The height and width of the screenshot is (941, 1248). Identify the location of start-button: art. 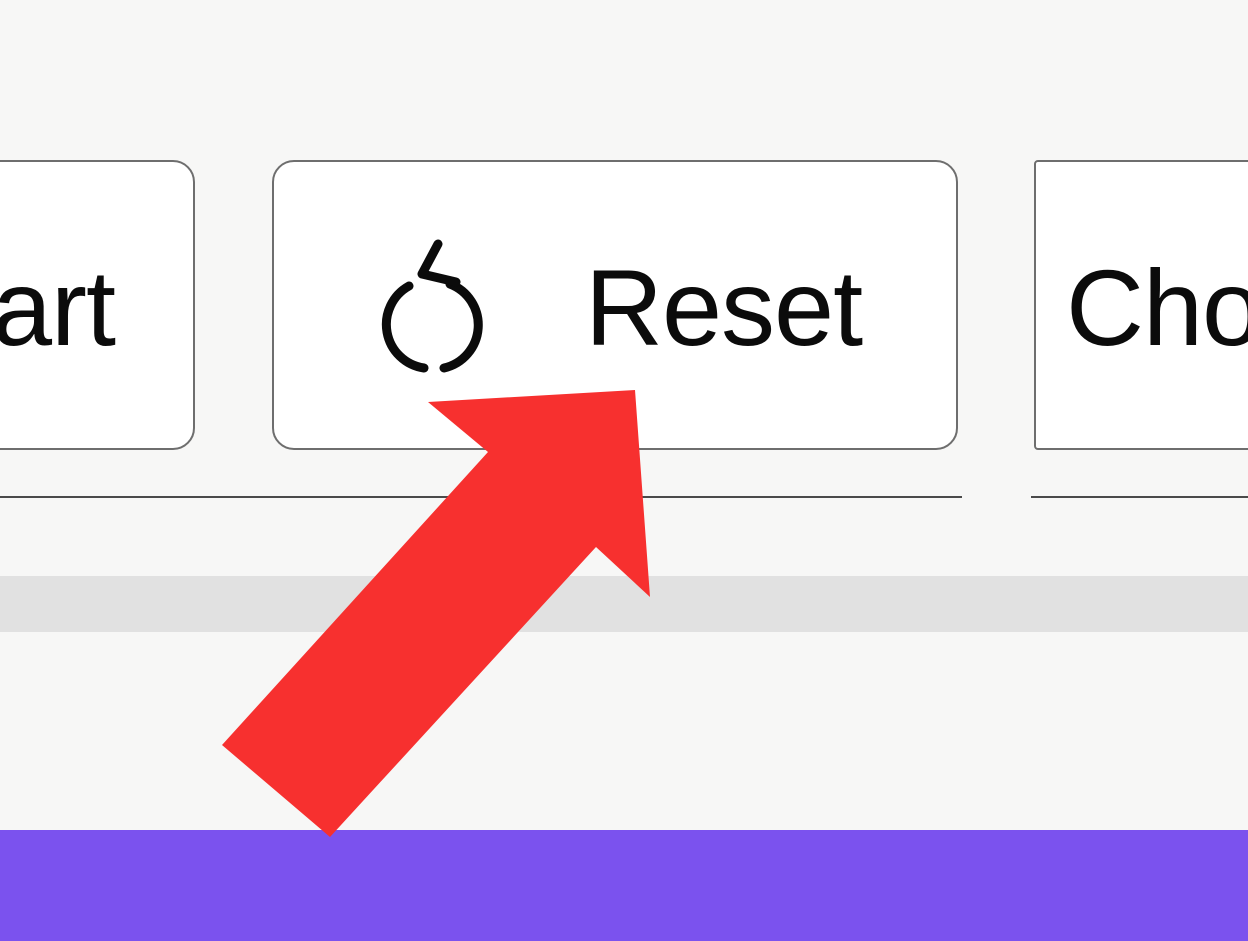
(97, 305).